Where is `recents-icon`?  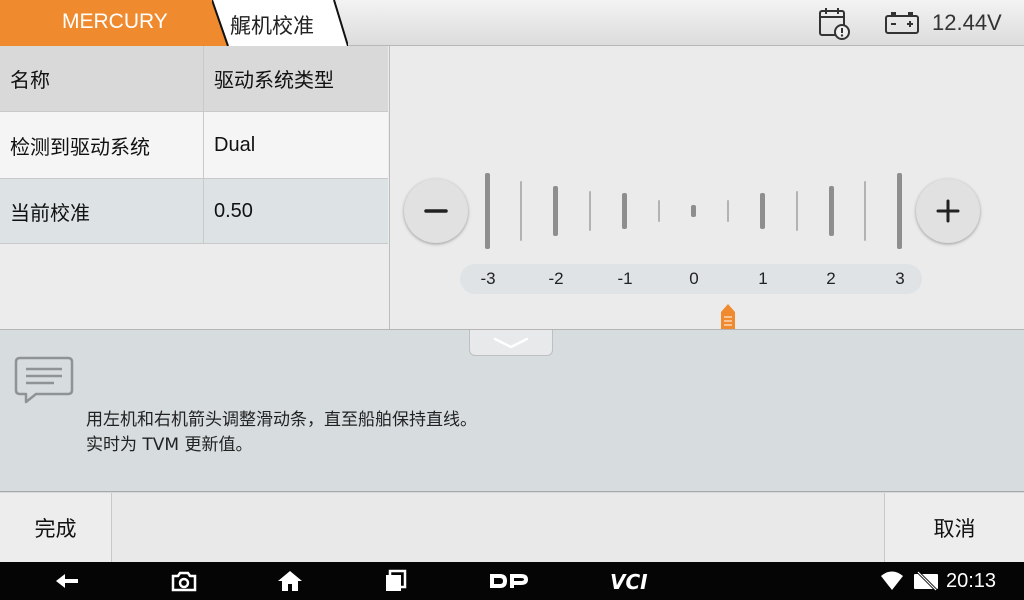
recents-icon is located at coordinates (395, 581).